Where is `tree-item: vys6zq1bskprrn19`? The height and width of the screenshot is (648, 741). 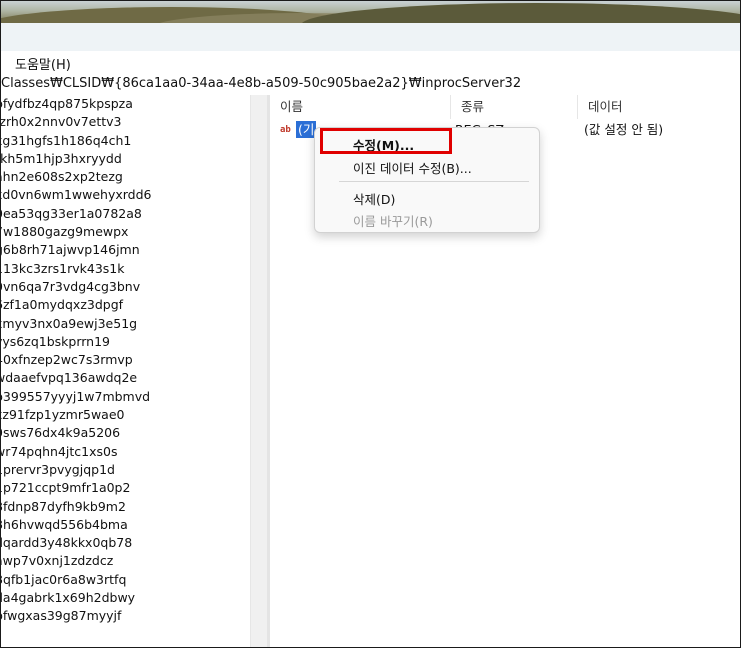
tree-item: vys6zq1bskprrn19 is located at coordinates (125, 342).